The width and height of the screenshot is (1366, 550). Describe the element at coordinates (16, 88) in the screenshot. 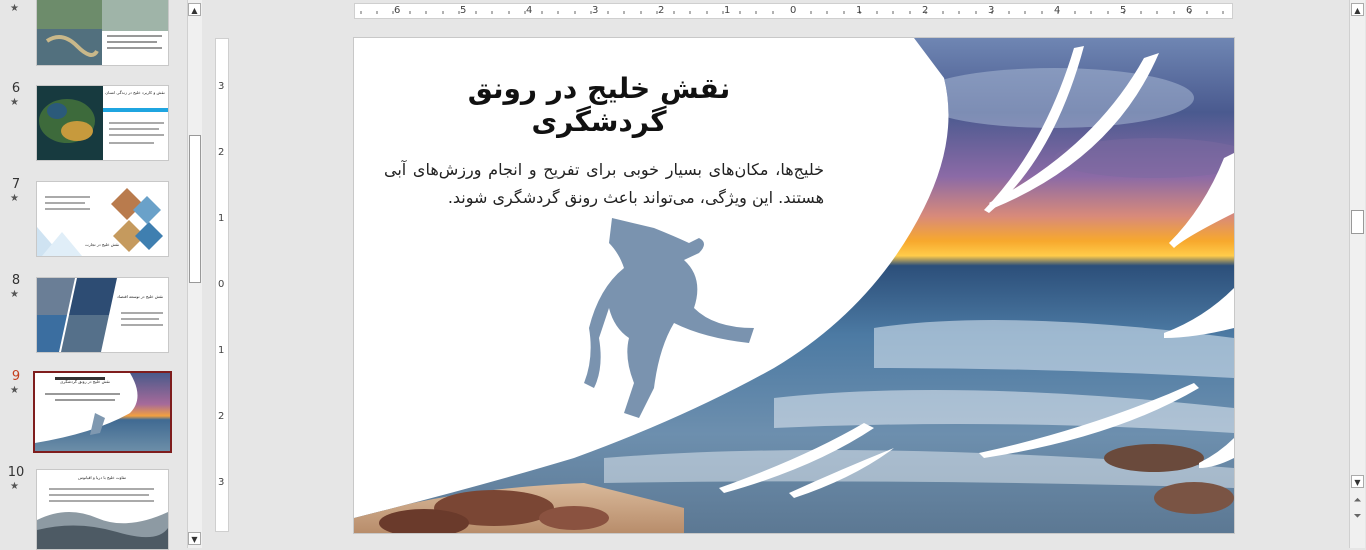

I see `slide-number-6: 6` at that location.